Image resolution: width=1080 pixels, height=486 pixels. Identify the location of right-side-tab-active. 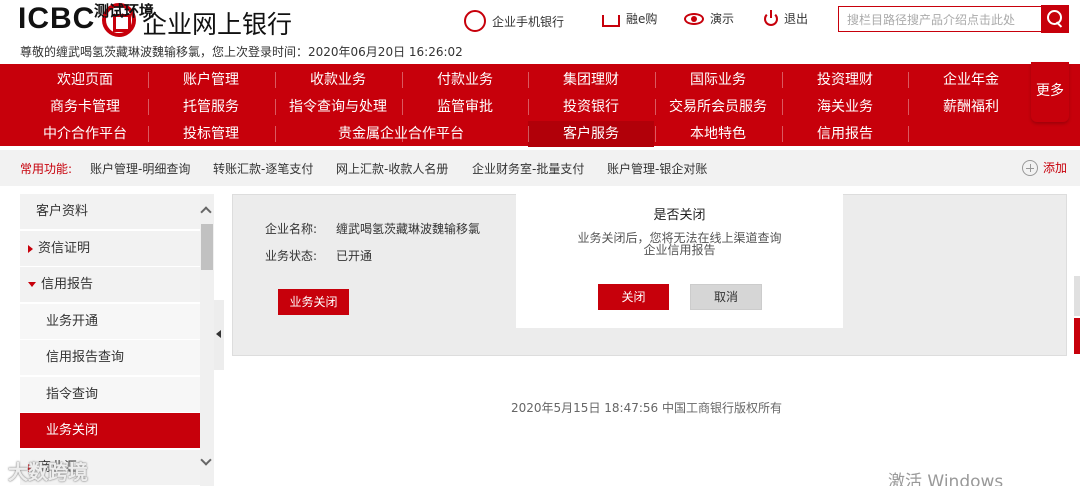
(1077, 336).